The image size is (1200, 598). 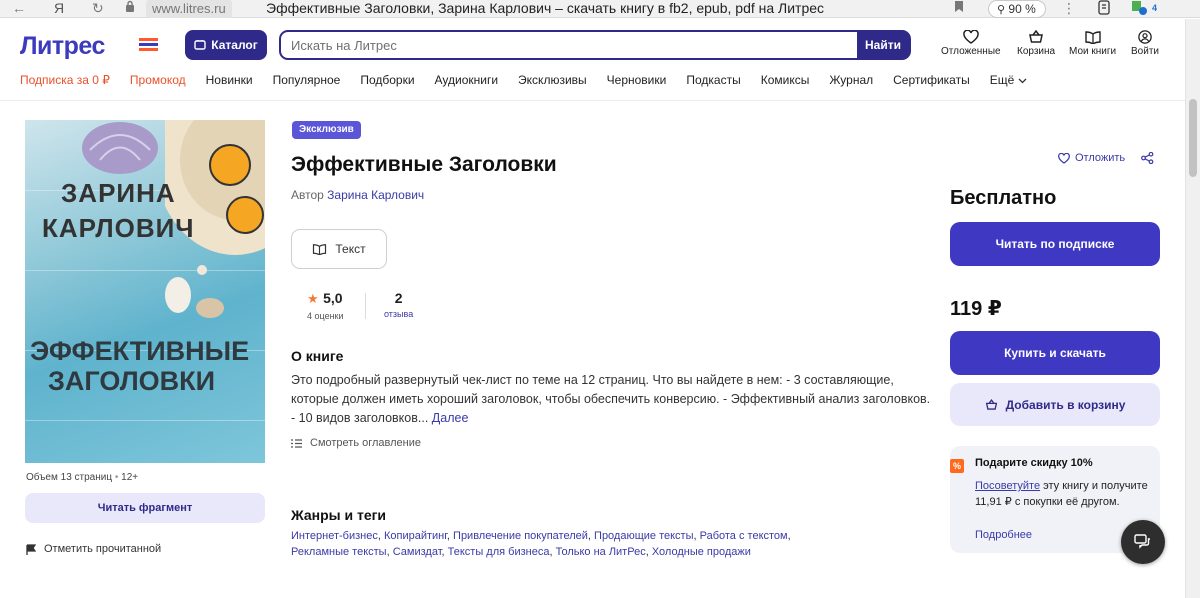 I want to click on cover-title-line1: ЭФФЕКТИВНЫЕ, so click(x=140, y=351).